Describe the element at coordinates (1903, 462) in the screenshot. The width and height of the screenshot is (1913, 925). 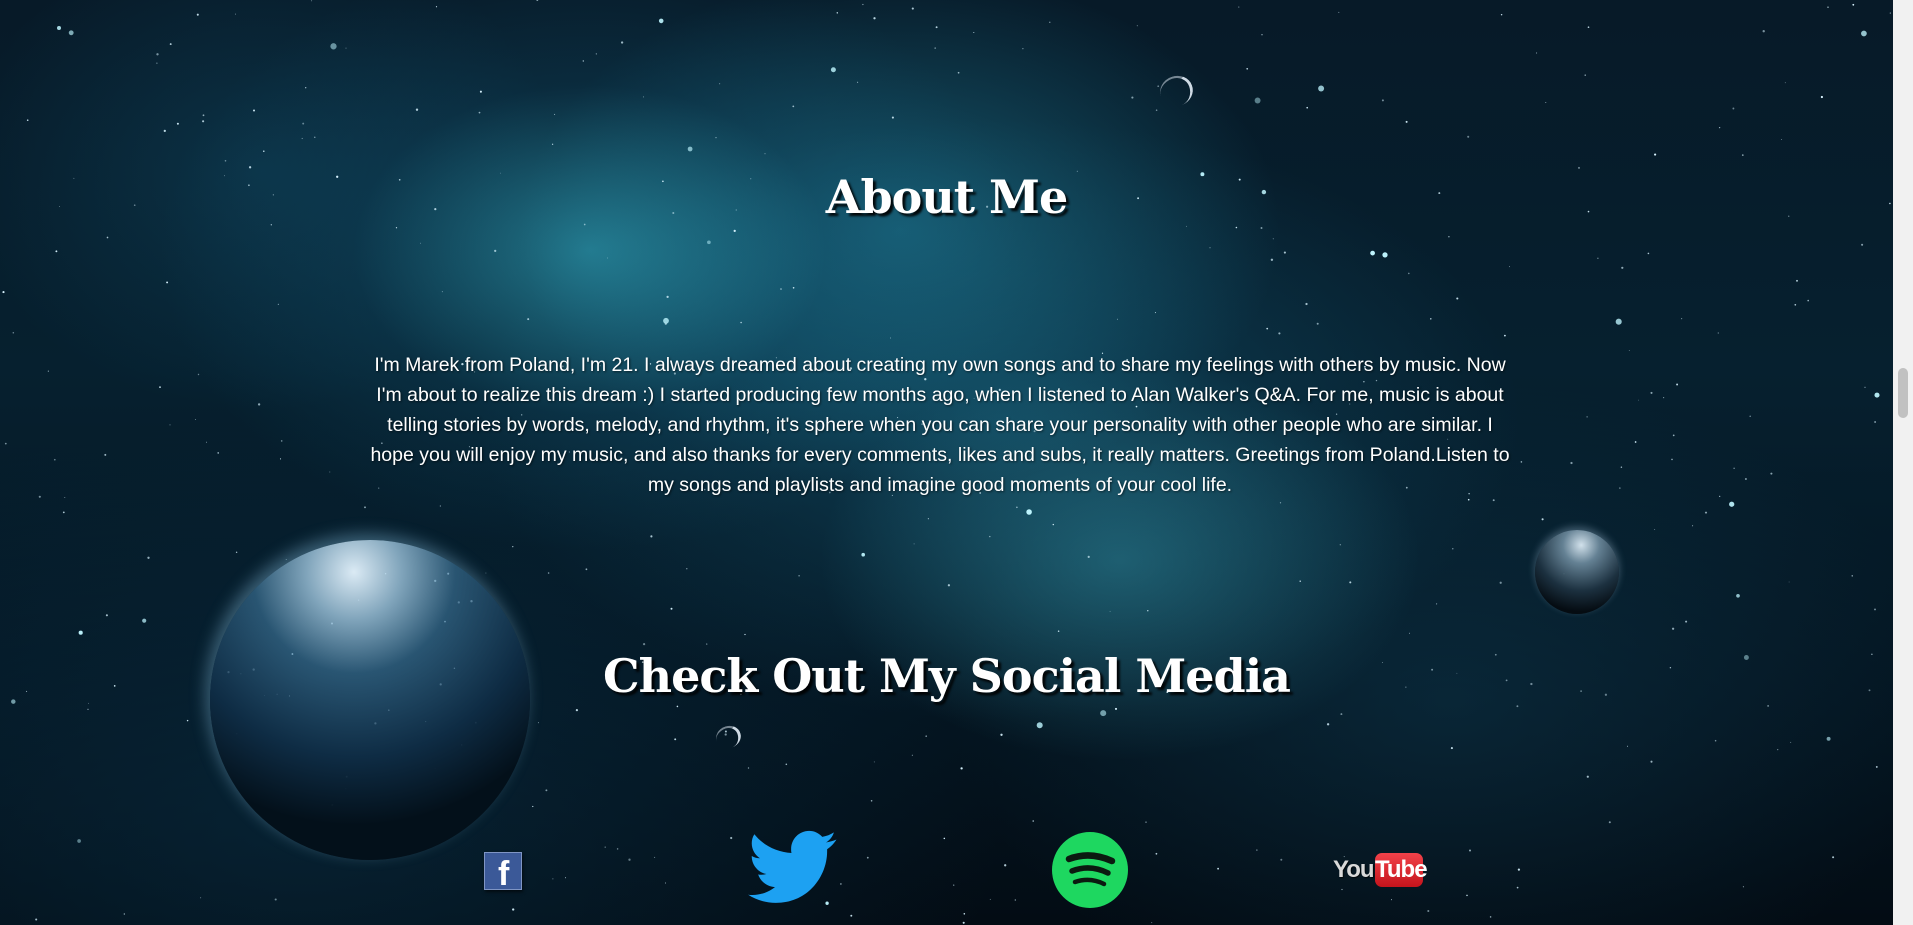
I see `vertical-scrollbar` at that location.